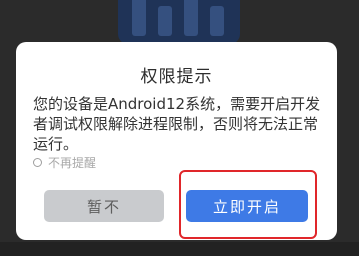 The width and height of the screenshot is (359, 256). I want to click on radio-circle-icon, so click(37, 162).